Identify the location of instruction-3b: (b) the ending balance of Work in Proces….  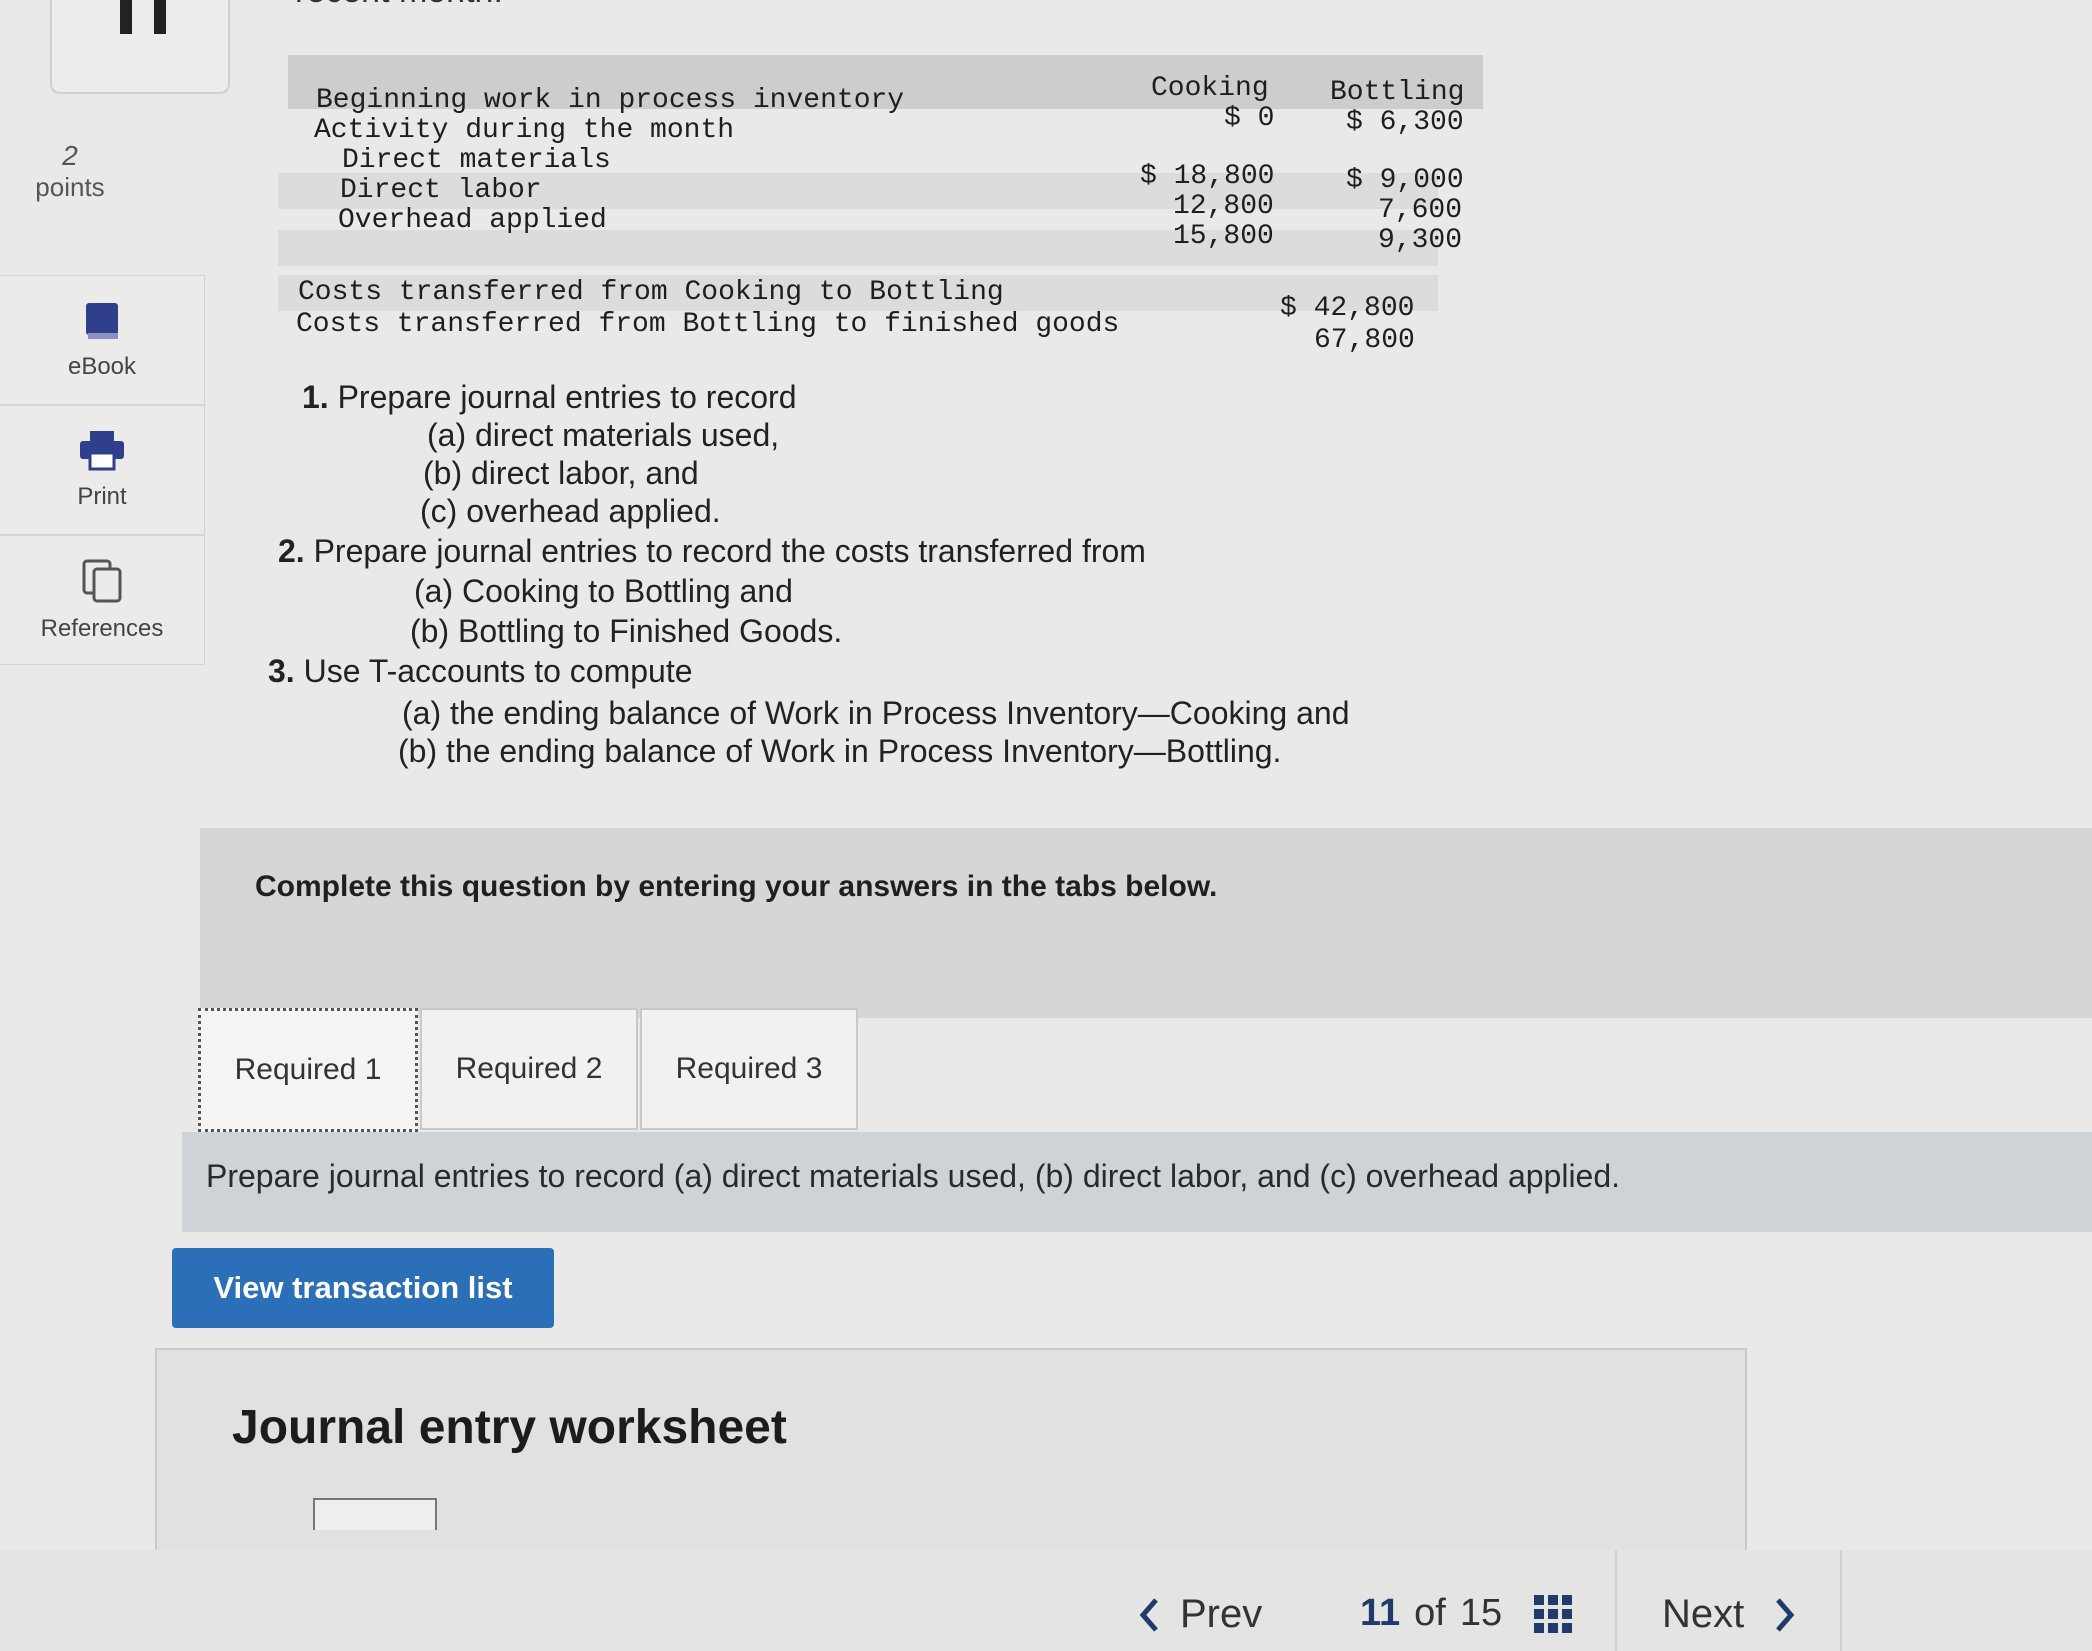
(840, 751).